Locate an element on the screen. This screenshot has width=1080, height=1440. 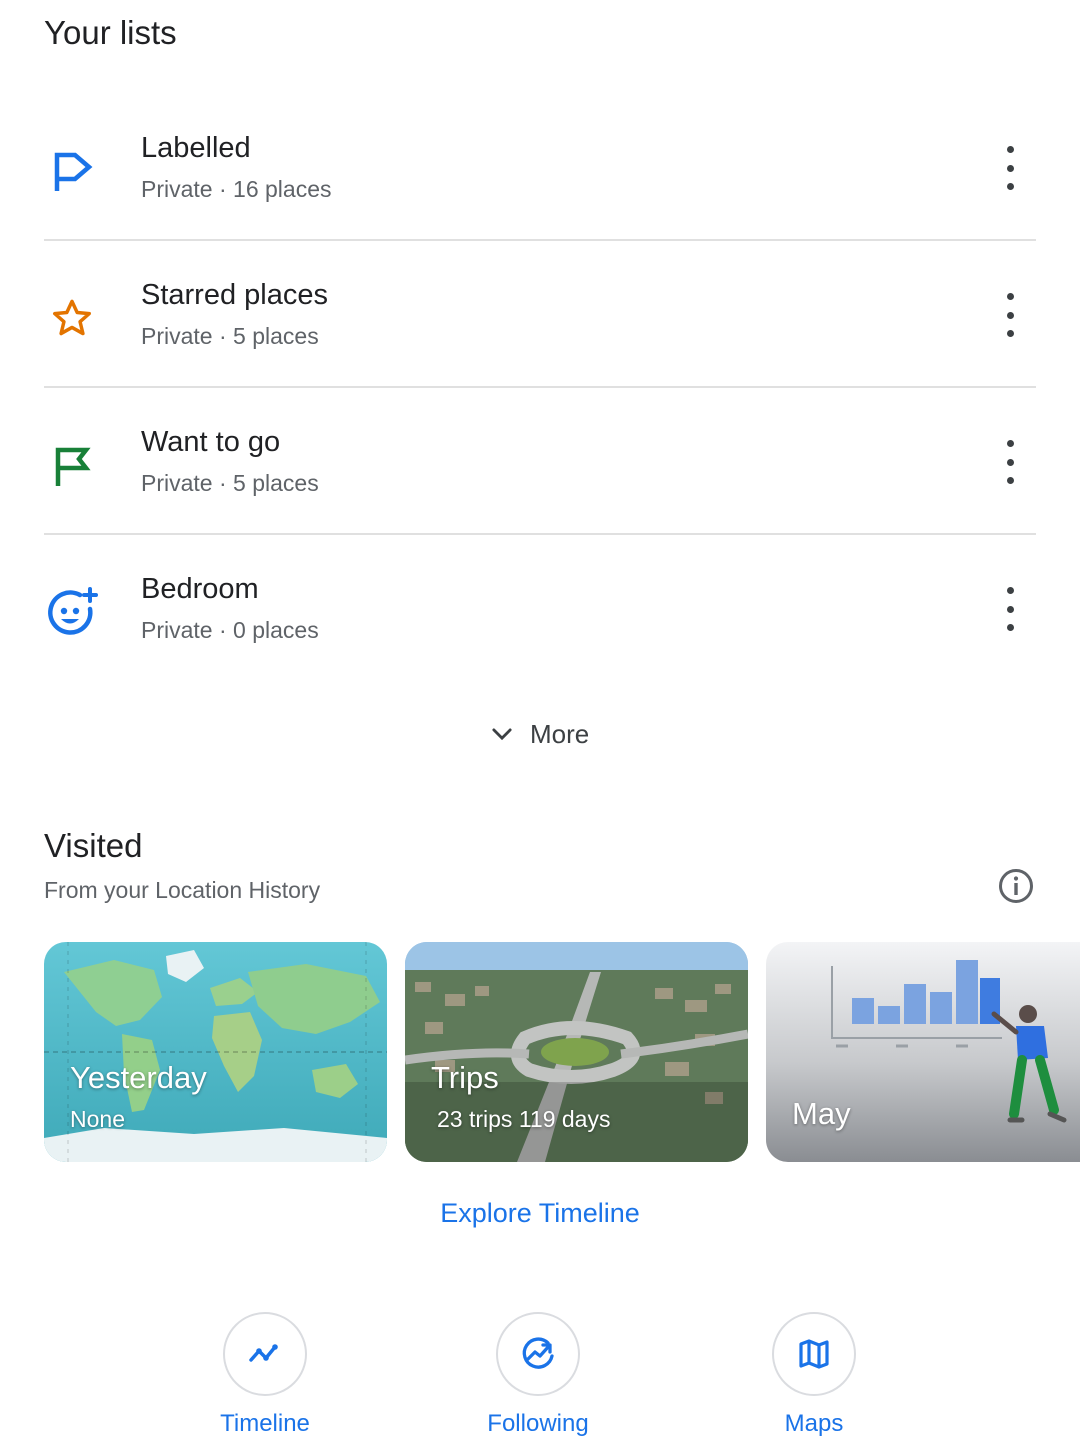
nav-label: Following is located at coordinates (538, 1423).